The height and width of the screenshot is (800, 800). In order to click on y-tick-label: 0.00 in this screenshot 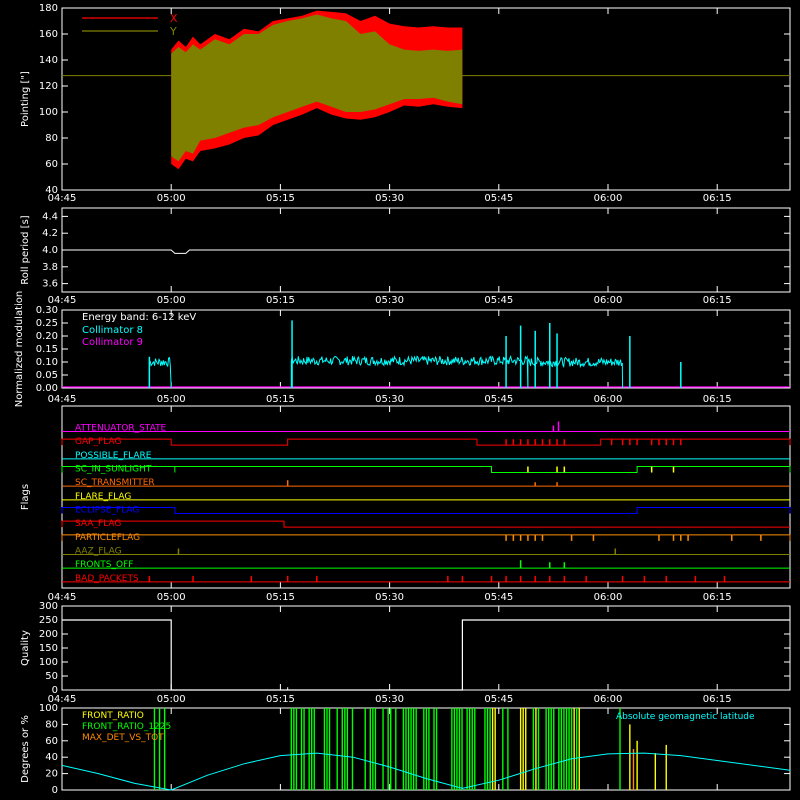, I will do `click(47, 388)`.